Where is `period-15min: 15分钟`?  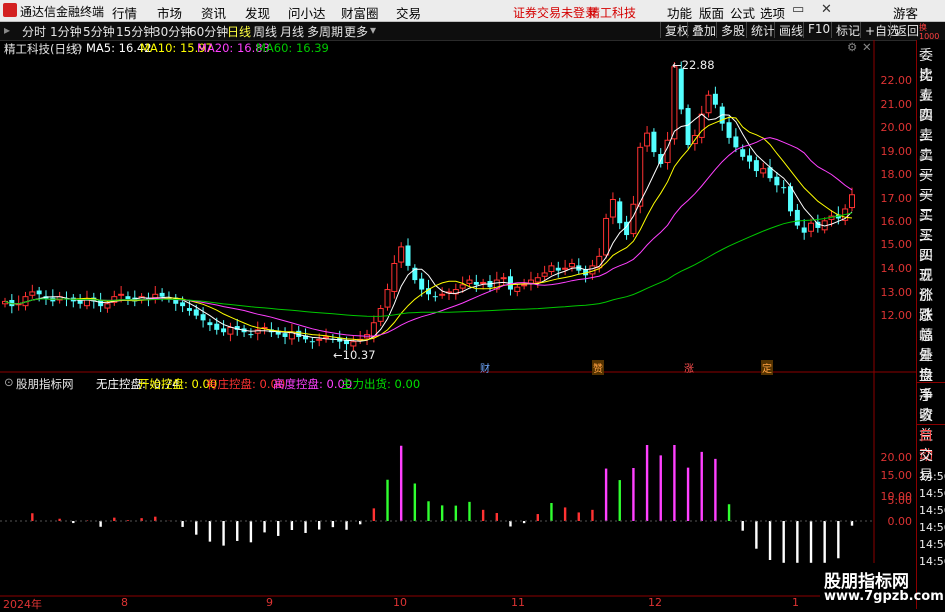 period-15min: 15分钟 is located at coordinates (135, 31).